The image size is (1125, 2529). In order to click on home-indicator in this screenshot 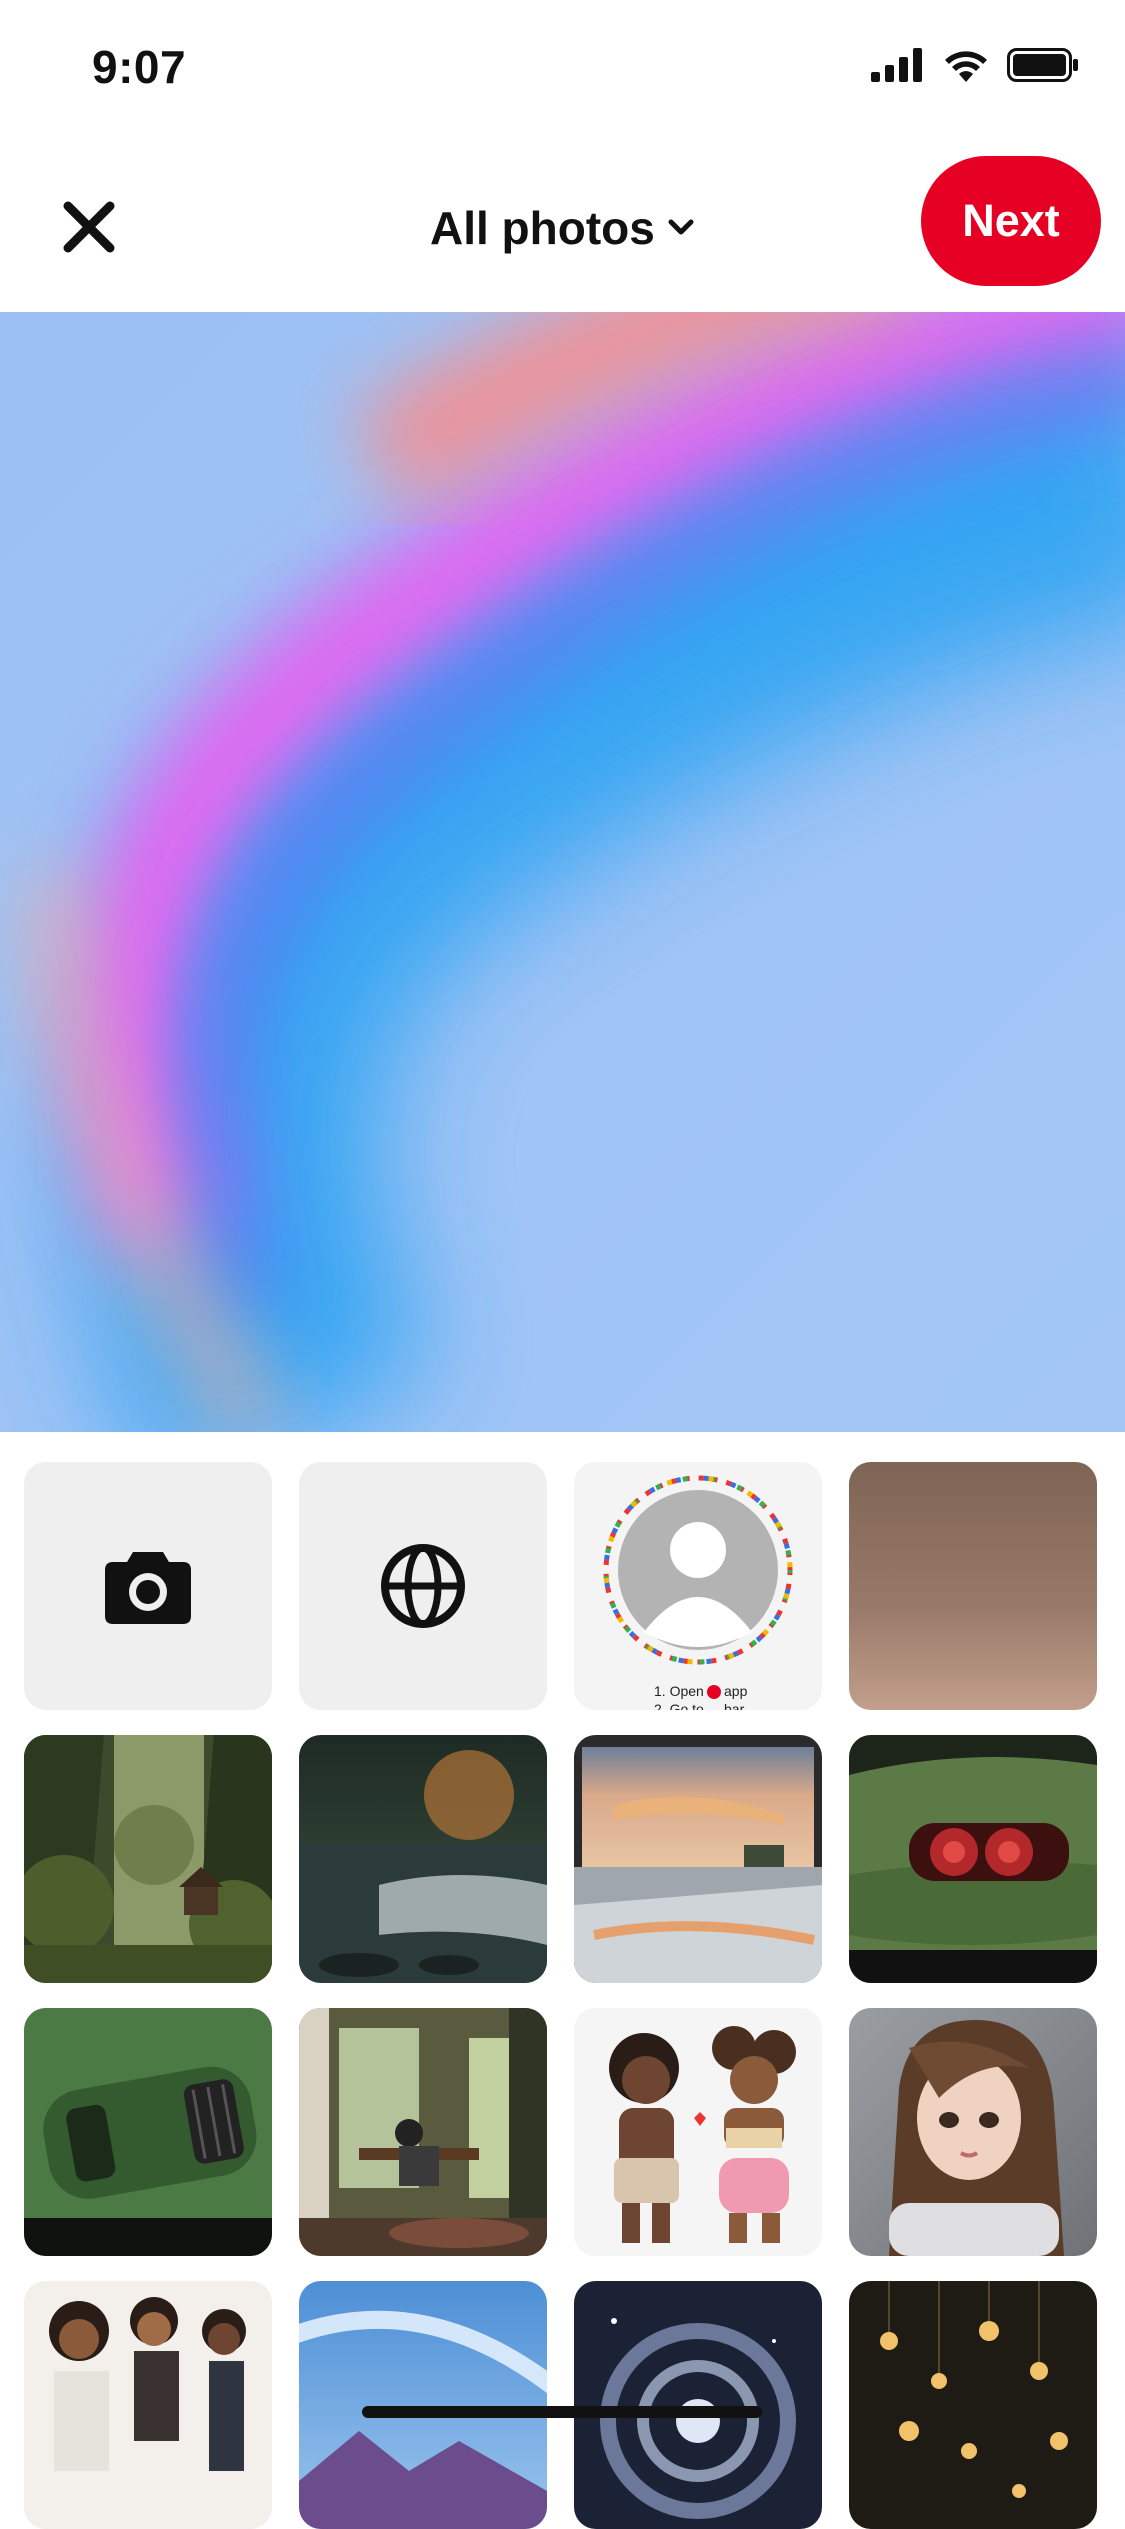, I will do `click(562, 2412)`.